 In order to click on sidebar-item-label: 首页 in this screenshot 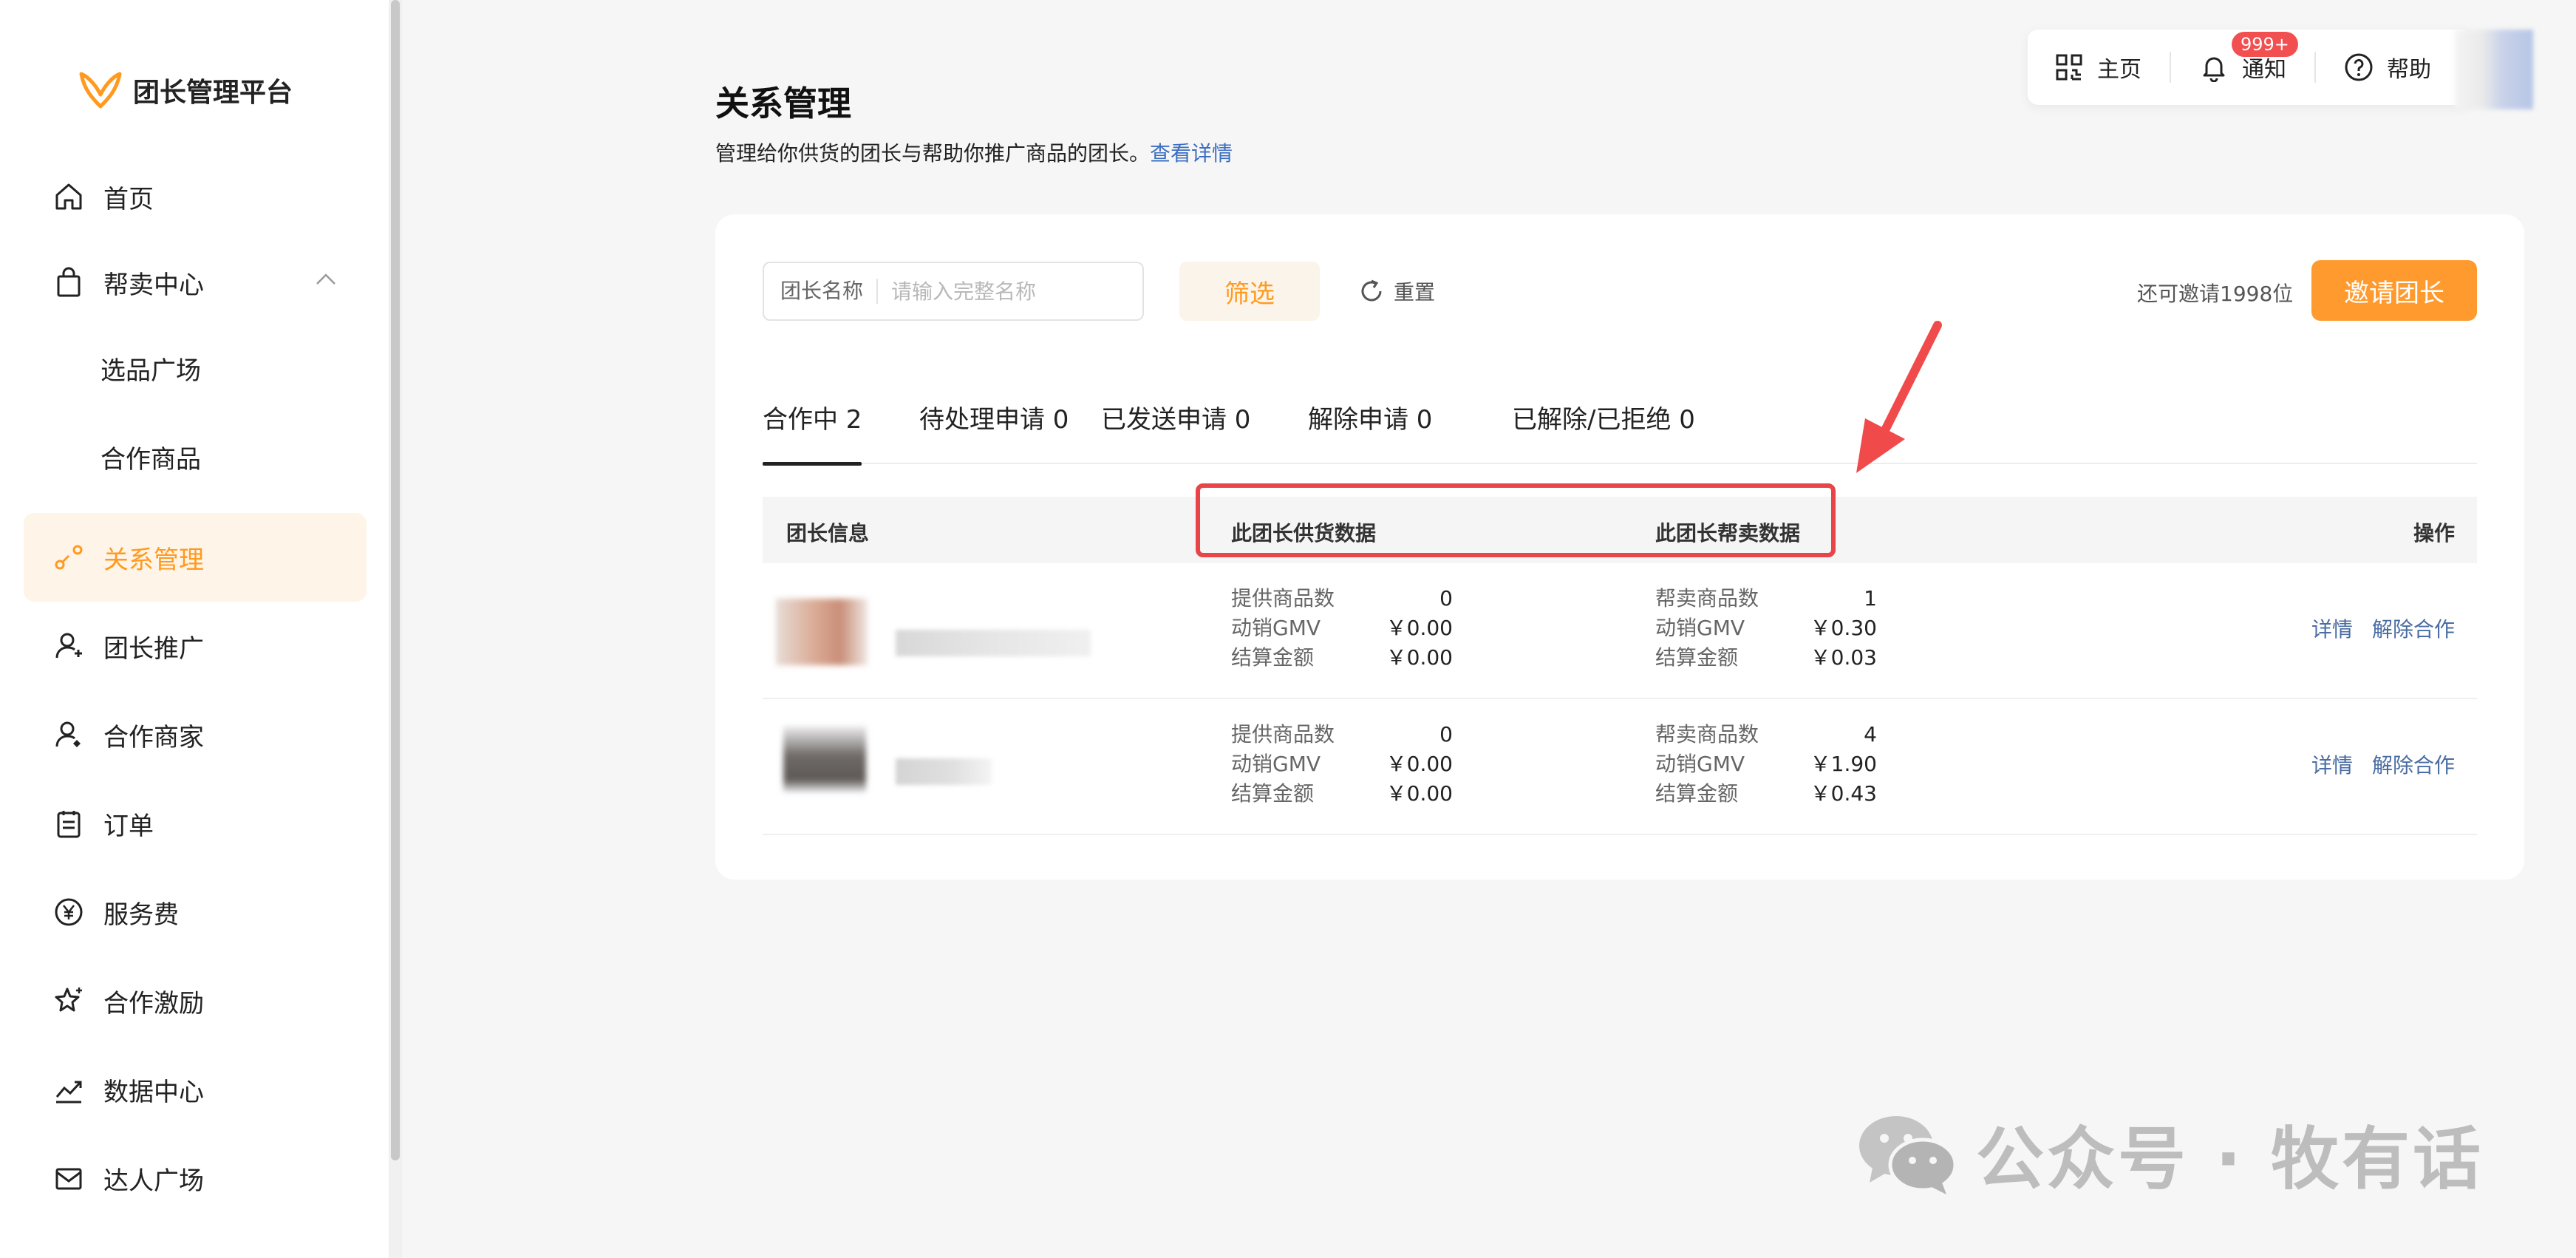, I will do `click(128, 199)`.